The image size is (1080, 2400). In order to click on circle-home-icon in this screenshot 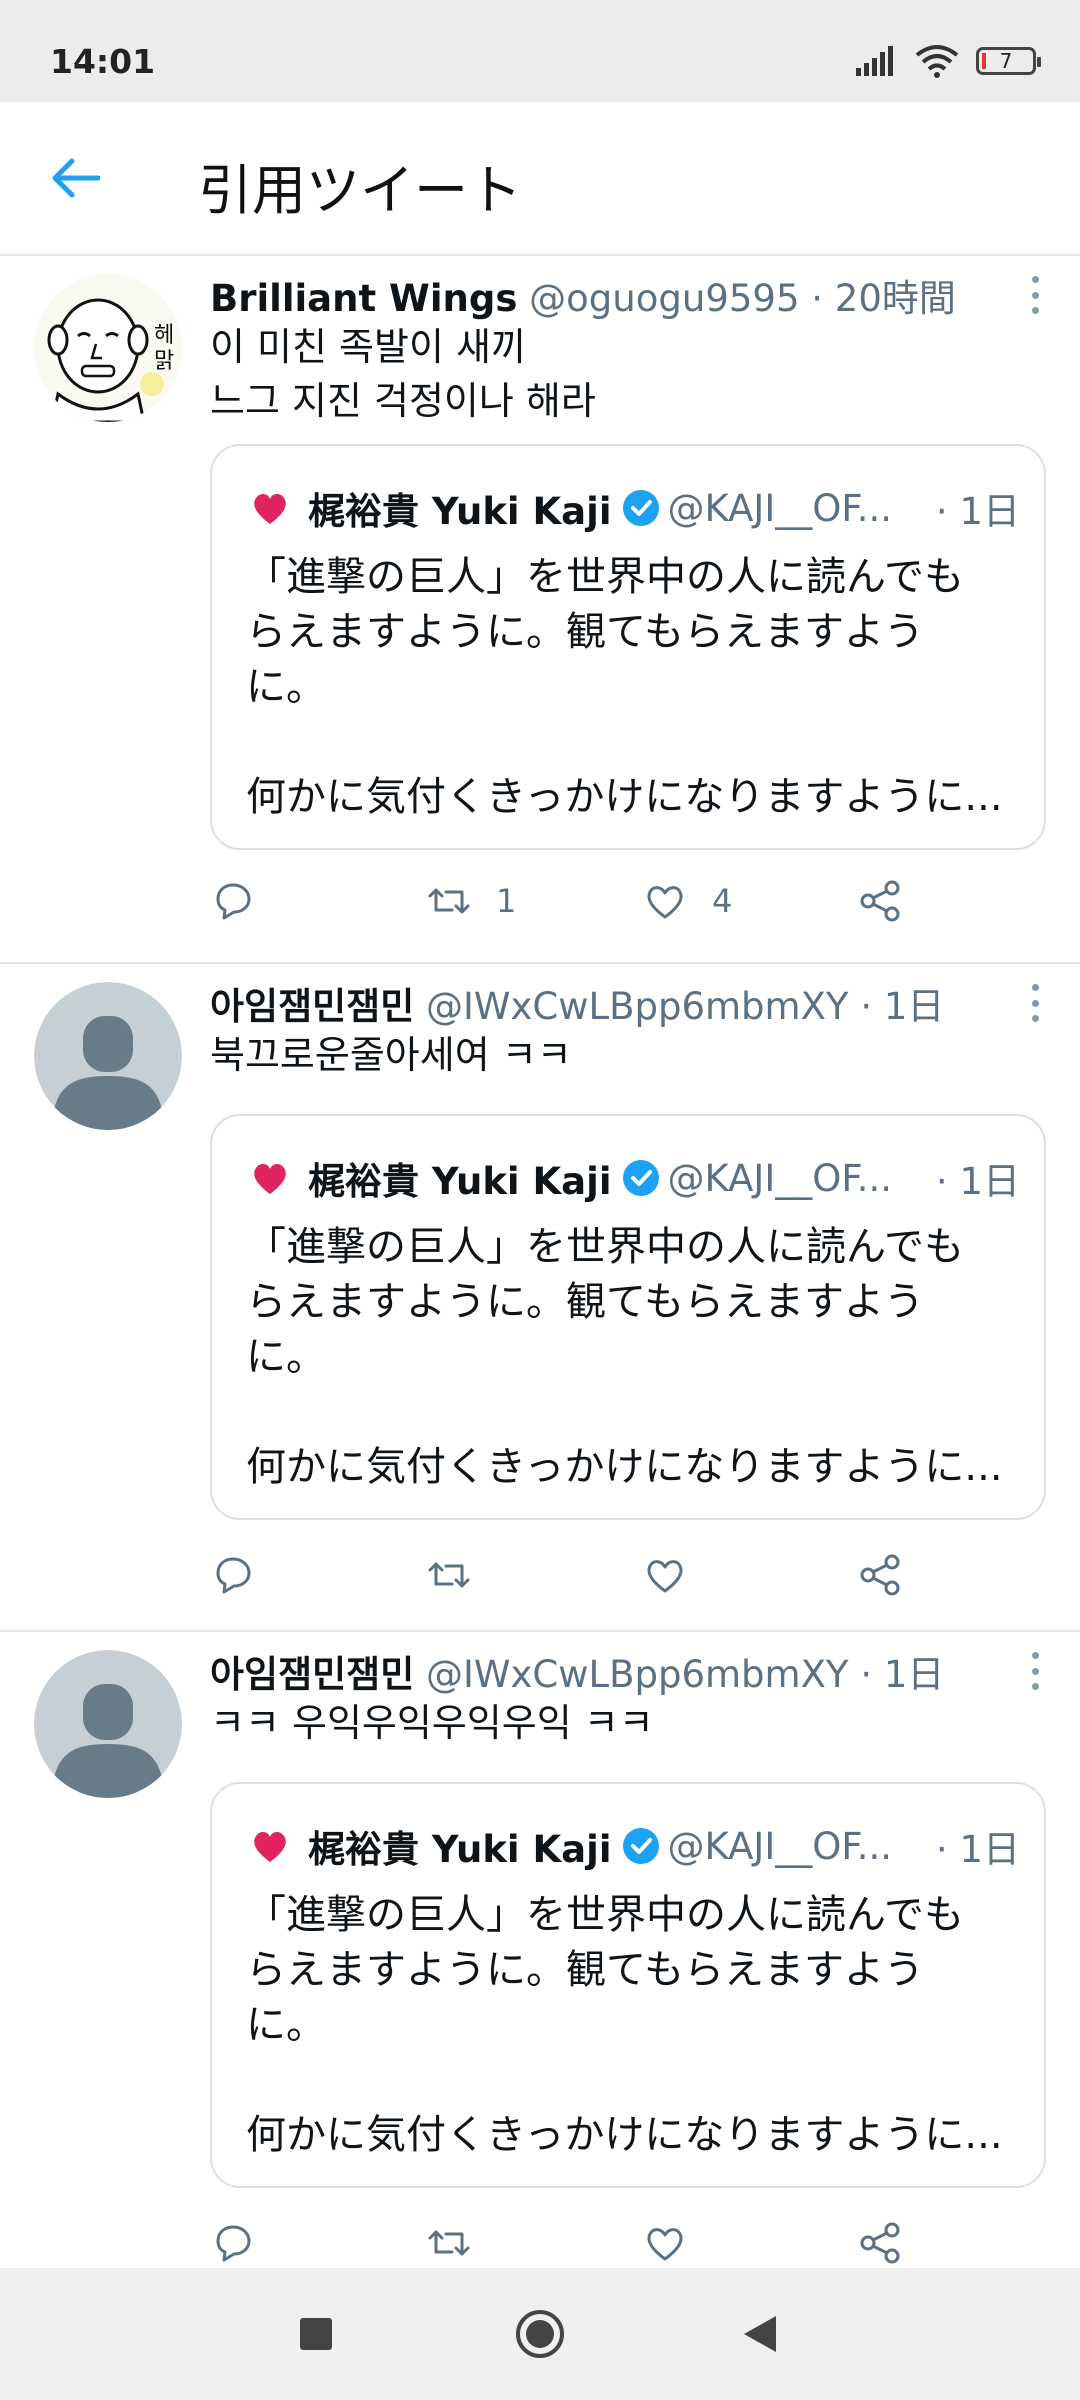, I will do `click(540, 2334)`.